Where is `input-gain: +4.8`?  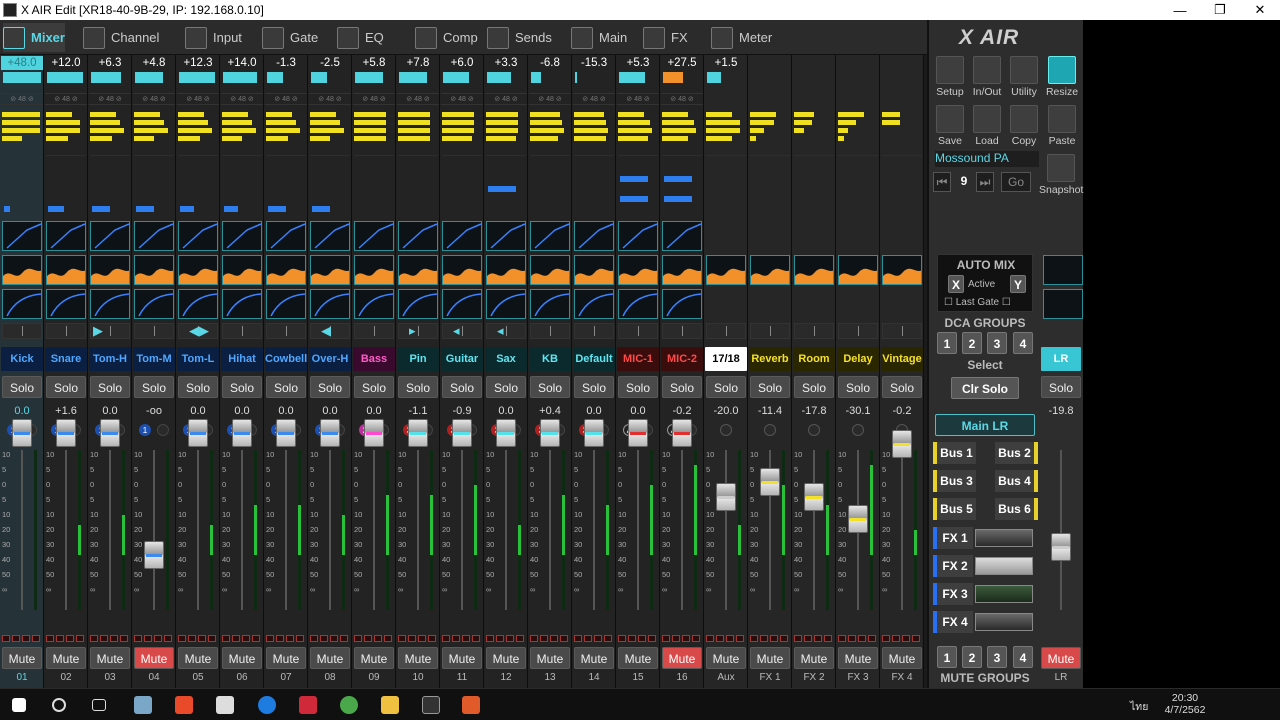
input-gain: +4.8 is located at coordinates (154, 63).